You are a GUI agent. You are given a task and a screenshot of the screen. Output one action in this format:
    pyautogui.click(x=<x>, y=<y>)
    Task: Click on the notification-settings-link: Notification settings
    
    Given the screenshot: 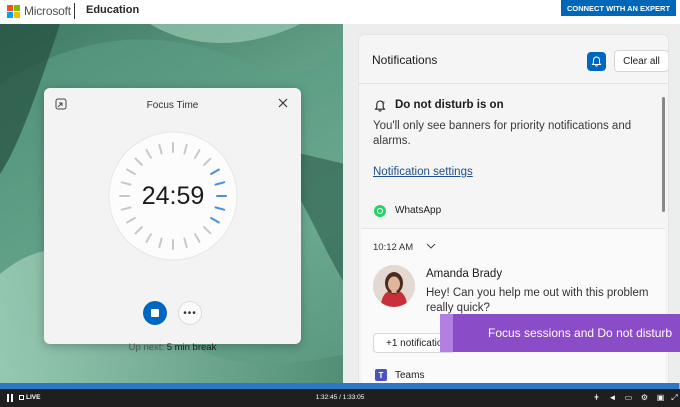 What is the action you would take?
    pyautogui.click(x=423, y=172)
    